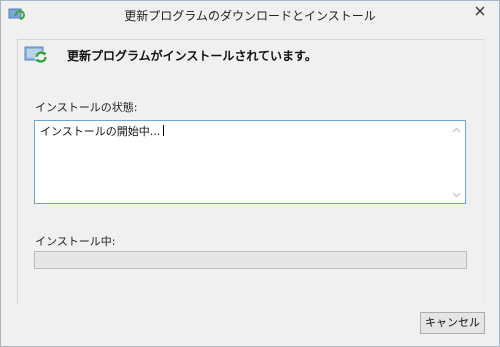 The width and height of the screenshot is (500, 347). Describe the element at coordinates (250, 304) in the screenshot. I see `button-area-divider` at that location.